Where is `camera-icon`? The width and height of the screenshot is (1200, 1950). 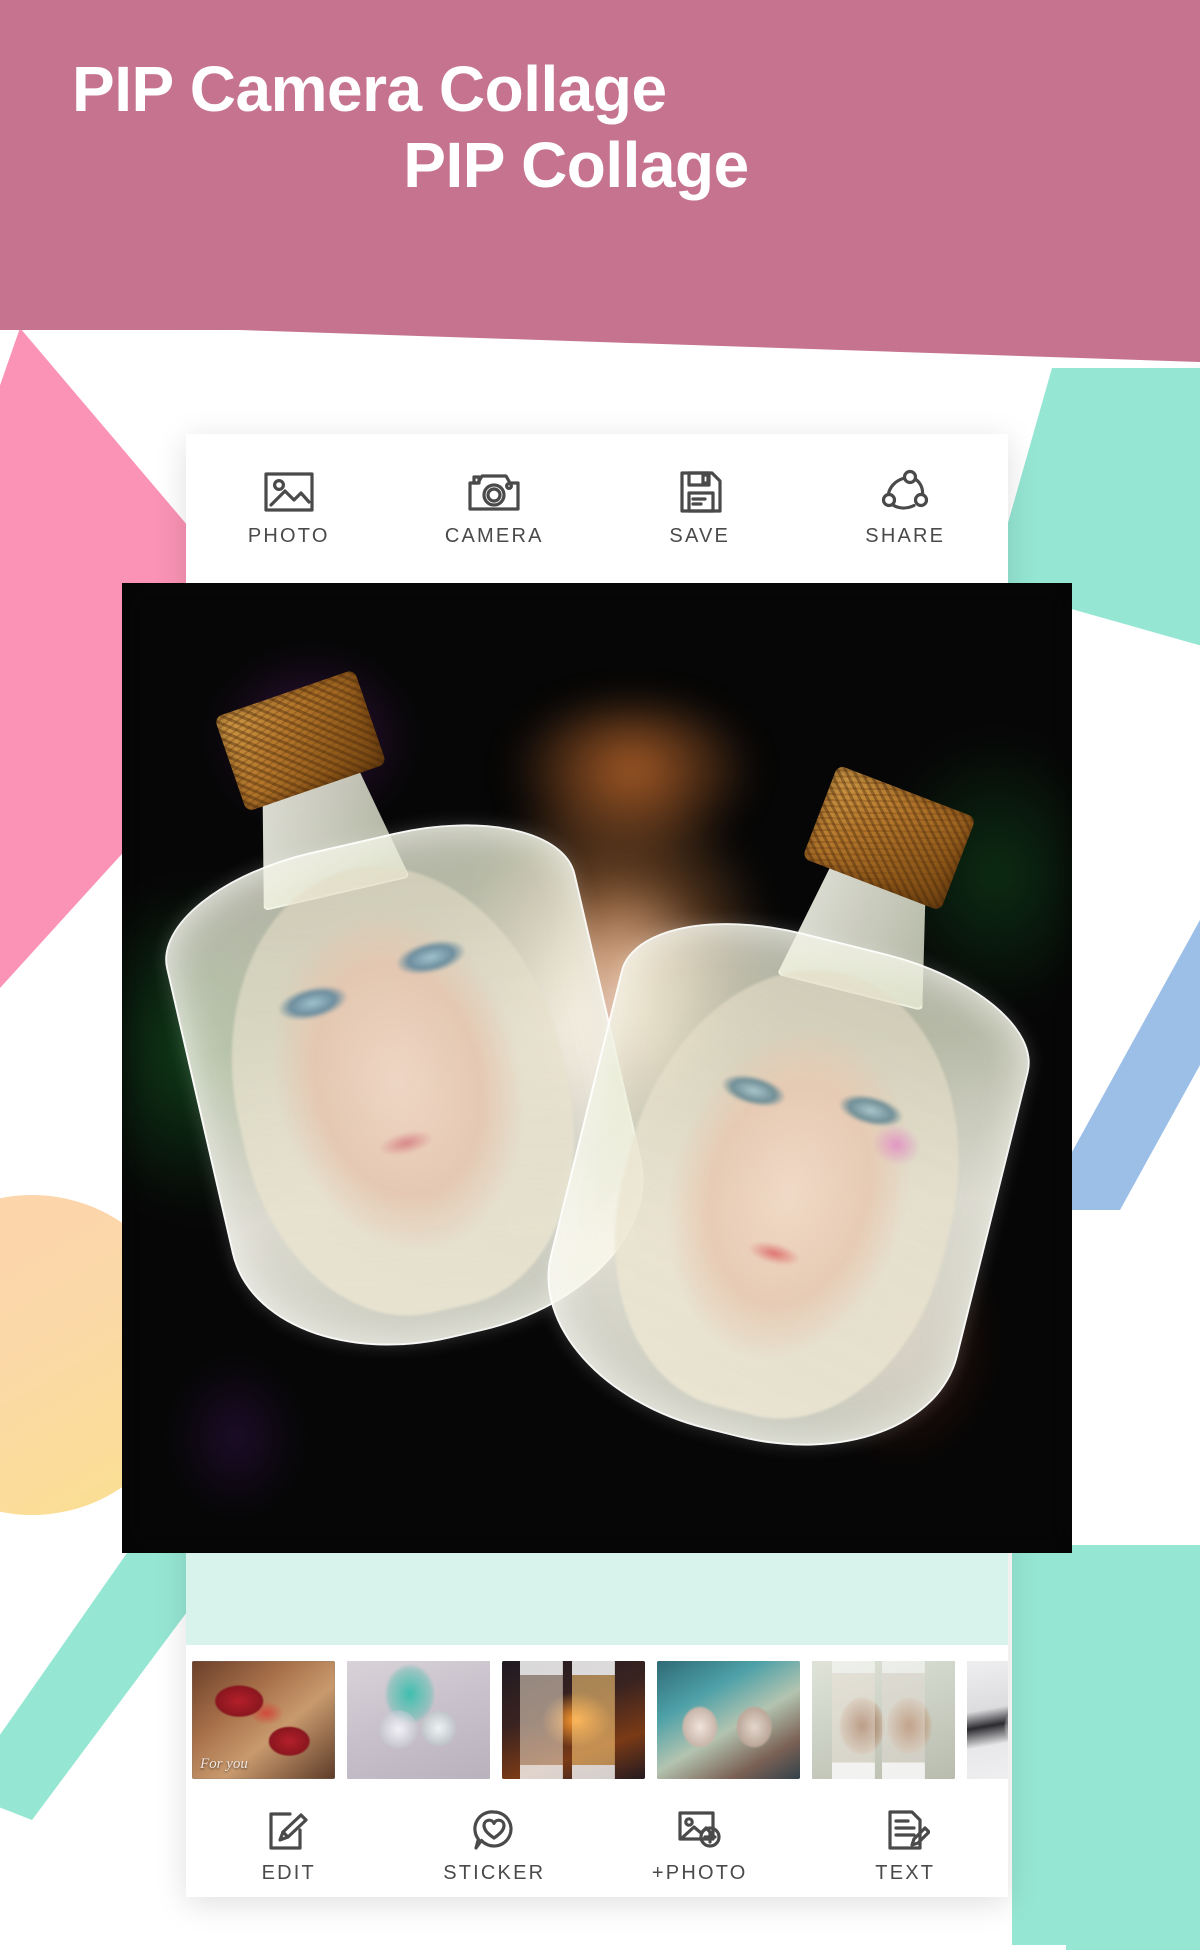 camera-icon is located at coordinates (494, 492).